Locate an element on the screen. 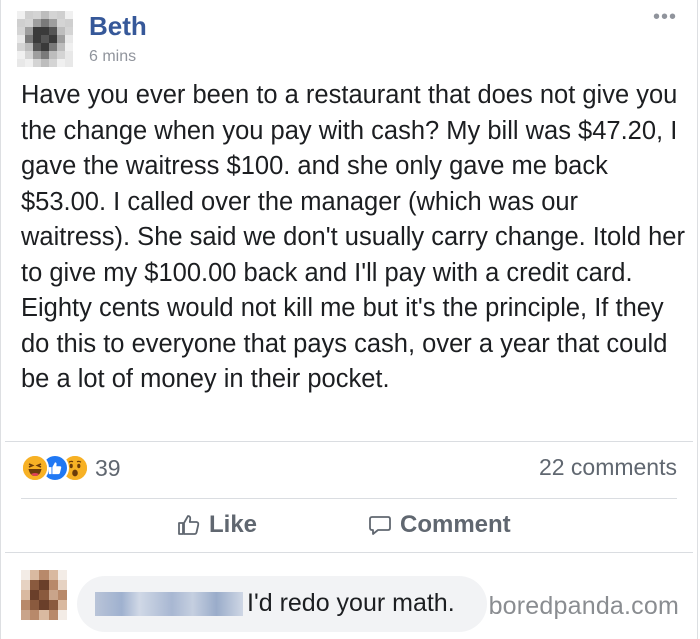  reactions-summary: 39 is located at coordinates (71, 468).